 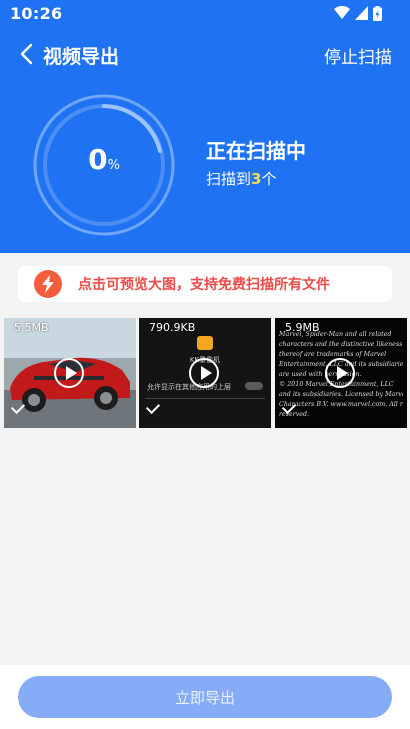 I want to click on credits-line: characters and the distinctive likeness, so click(x=341, y=344).